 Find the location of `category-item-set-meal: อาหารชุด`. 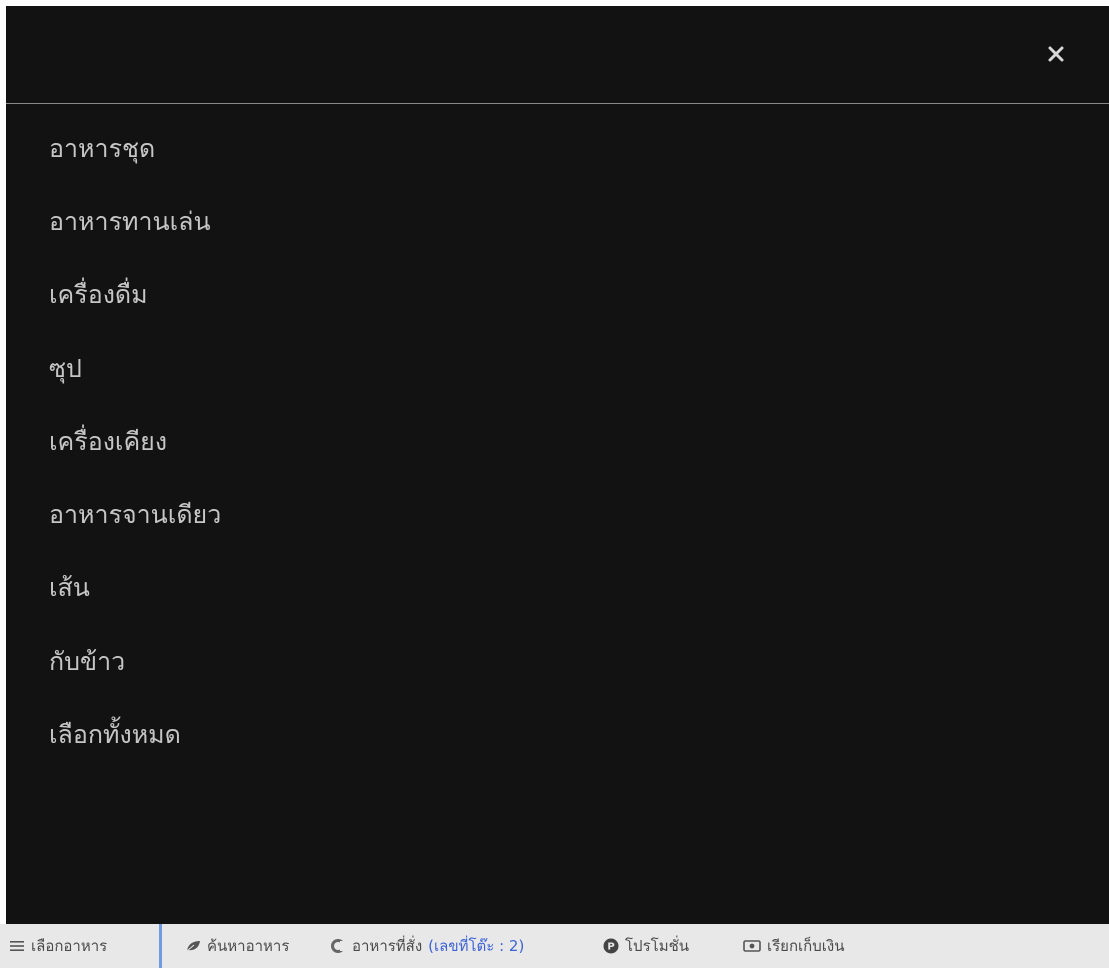

category-item-set-meal: อาหารชุด is located at coordinates (557, 148).